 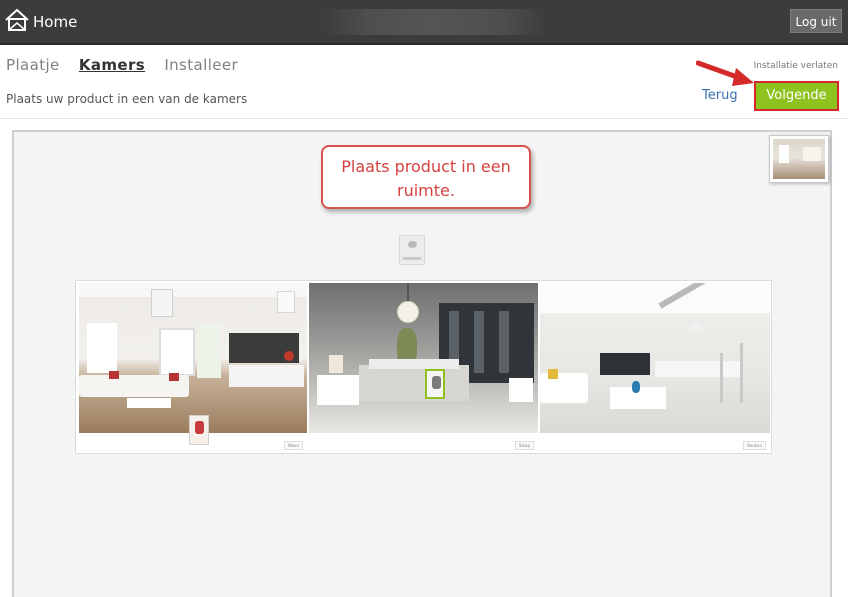 I want to click on back-link: Terug, so click(x=720, y=95).